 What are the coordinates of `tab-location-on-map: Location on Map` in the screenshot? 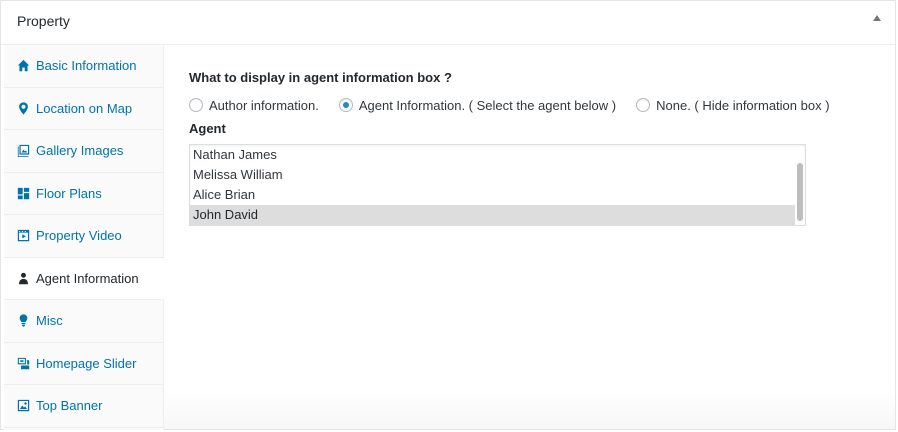 It's located at (83, 109).